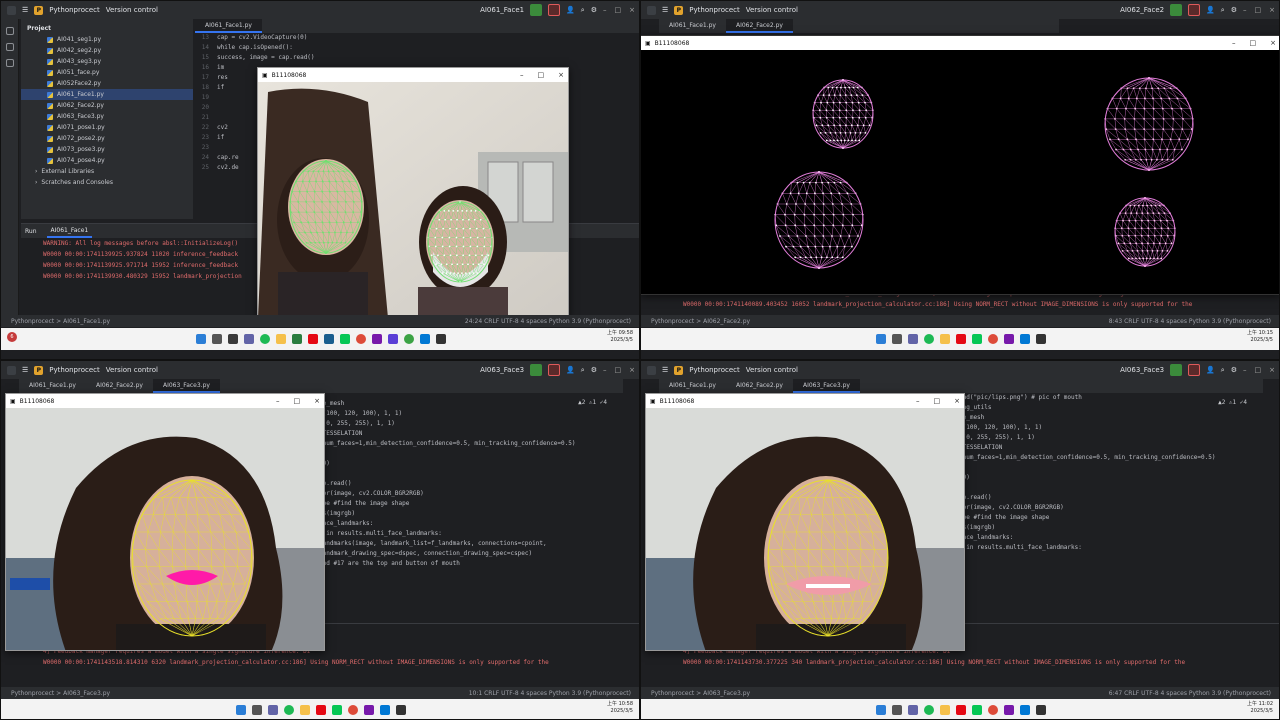 The width and height of the screenshot is (1280, 720). What do you see at coordinates (620, 337) in the screenshot?
I see `system-tray-clock: 上午 09:58 2025/3/5` at bounding box center [620, 337].